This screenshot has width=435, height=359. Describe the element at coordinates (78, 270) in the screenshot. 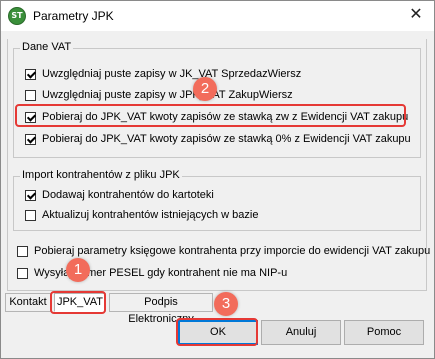

I see `step-badge-1: 1` at that location.